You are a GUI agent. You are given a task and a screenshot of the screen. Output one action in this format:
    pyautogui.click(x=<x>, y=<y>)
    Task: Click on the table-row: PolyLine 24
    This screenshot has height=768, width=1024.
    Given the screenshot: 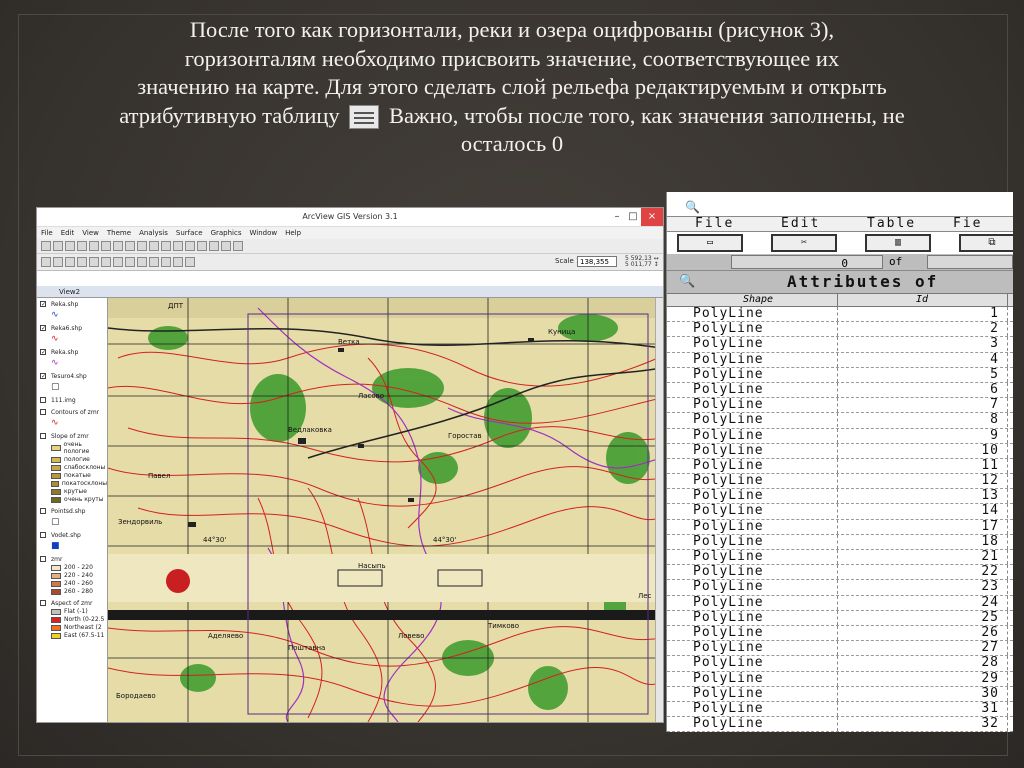 What is the action you would take?
    pyautogui.click(x=840, y=603)
    